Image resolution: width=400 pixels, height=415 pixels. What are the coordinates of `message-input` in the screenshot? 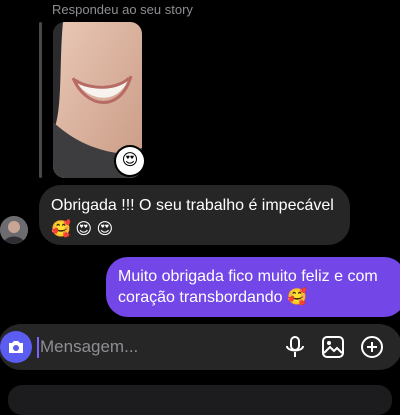 It's located at (155, 347).